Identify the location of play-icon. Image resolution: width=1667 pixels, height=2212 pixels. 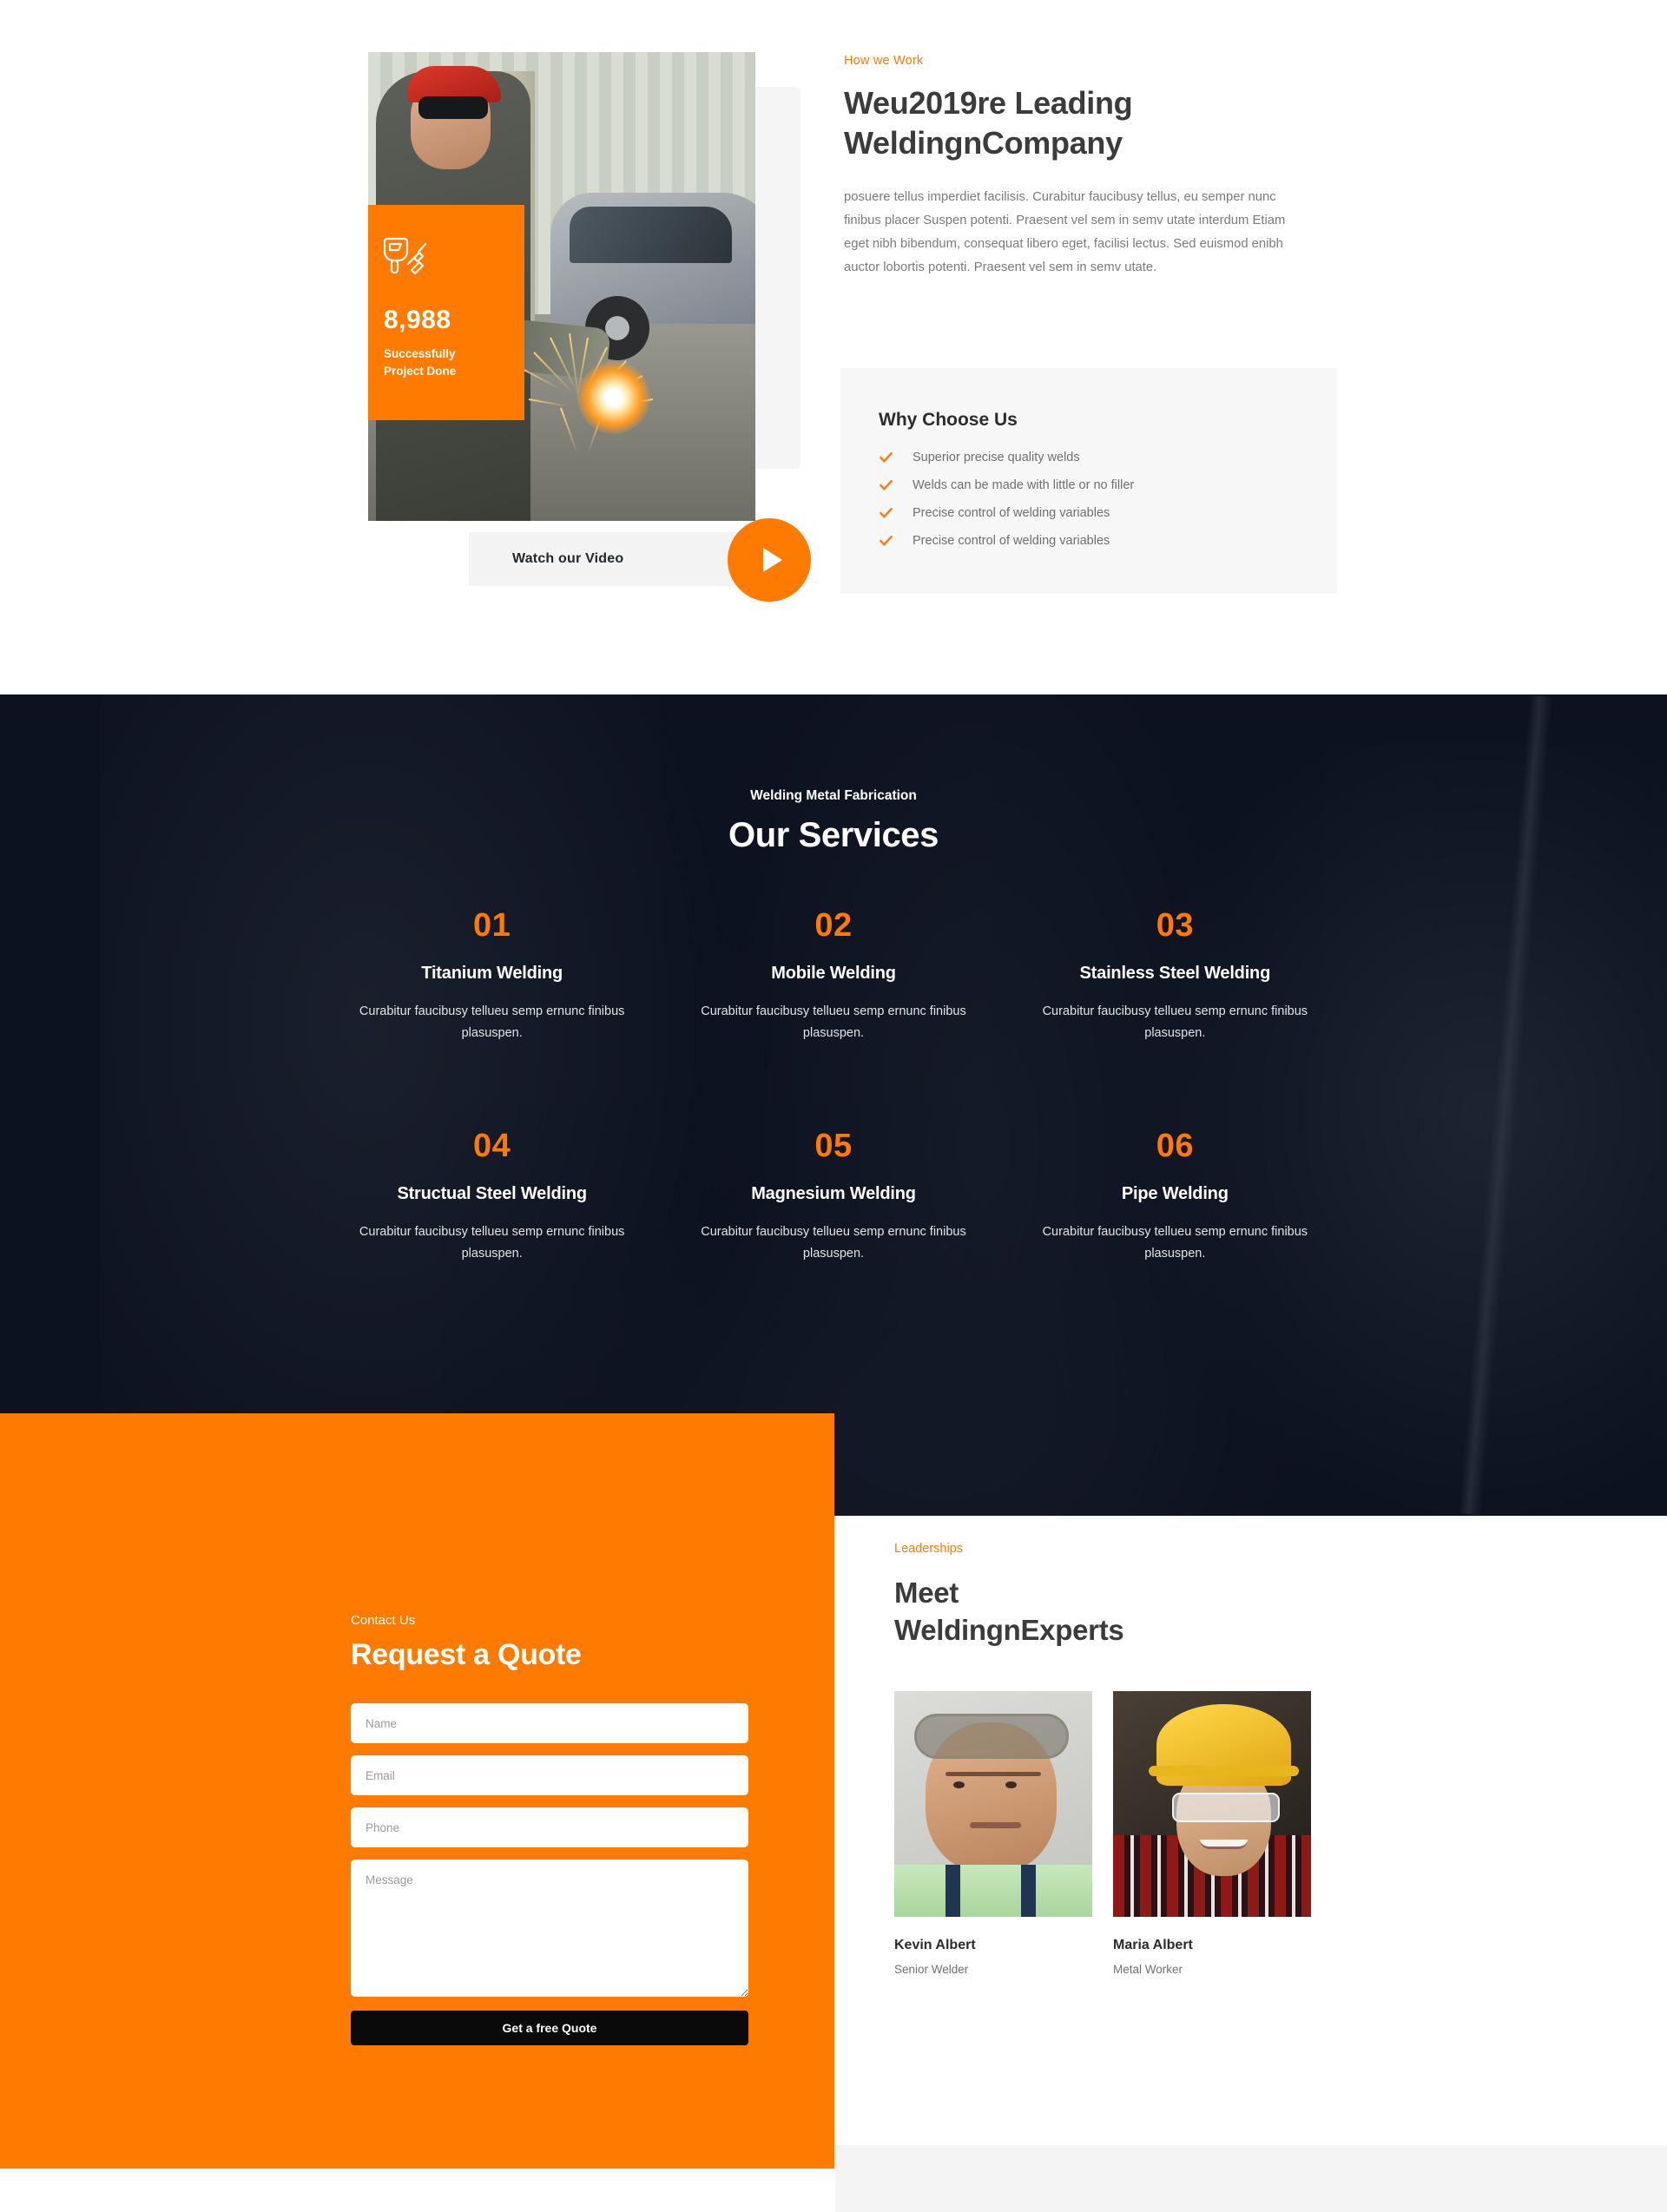
(772, 560).